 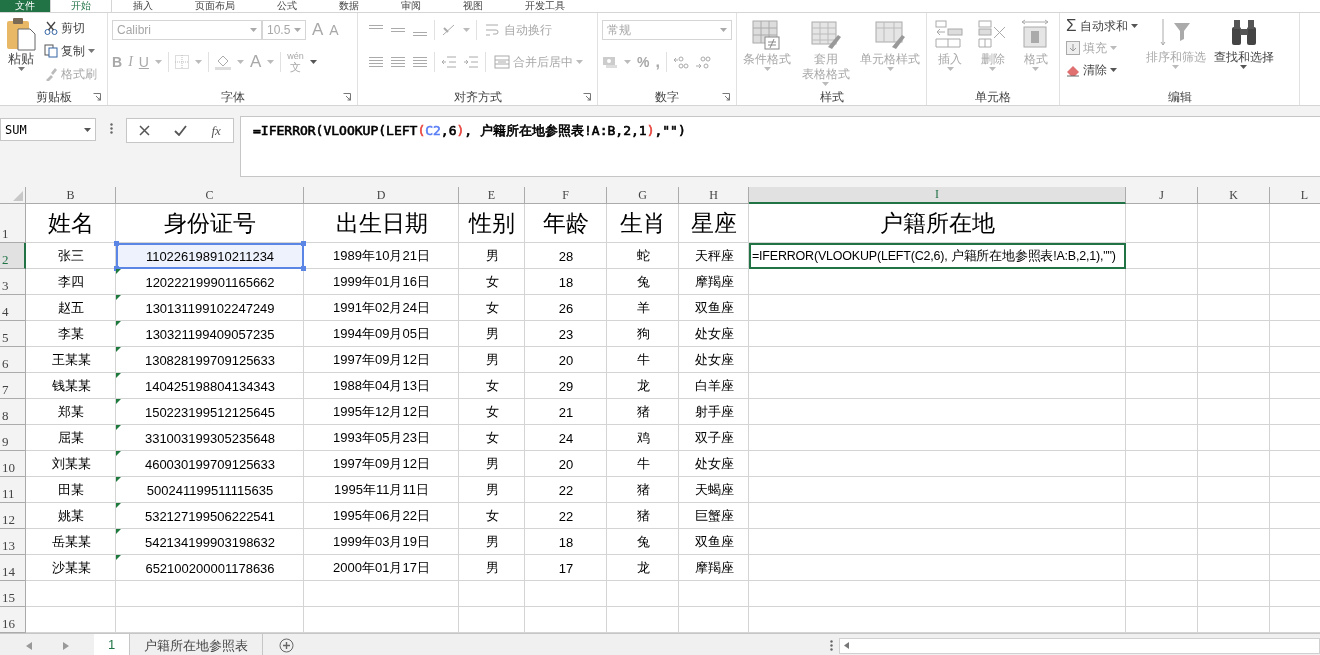 I want to click on table-cell-text: 21, so click(x=566, y=412).